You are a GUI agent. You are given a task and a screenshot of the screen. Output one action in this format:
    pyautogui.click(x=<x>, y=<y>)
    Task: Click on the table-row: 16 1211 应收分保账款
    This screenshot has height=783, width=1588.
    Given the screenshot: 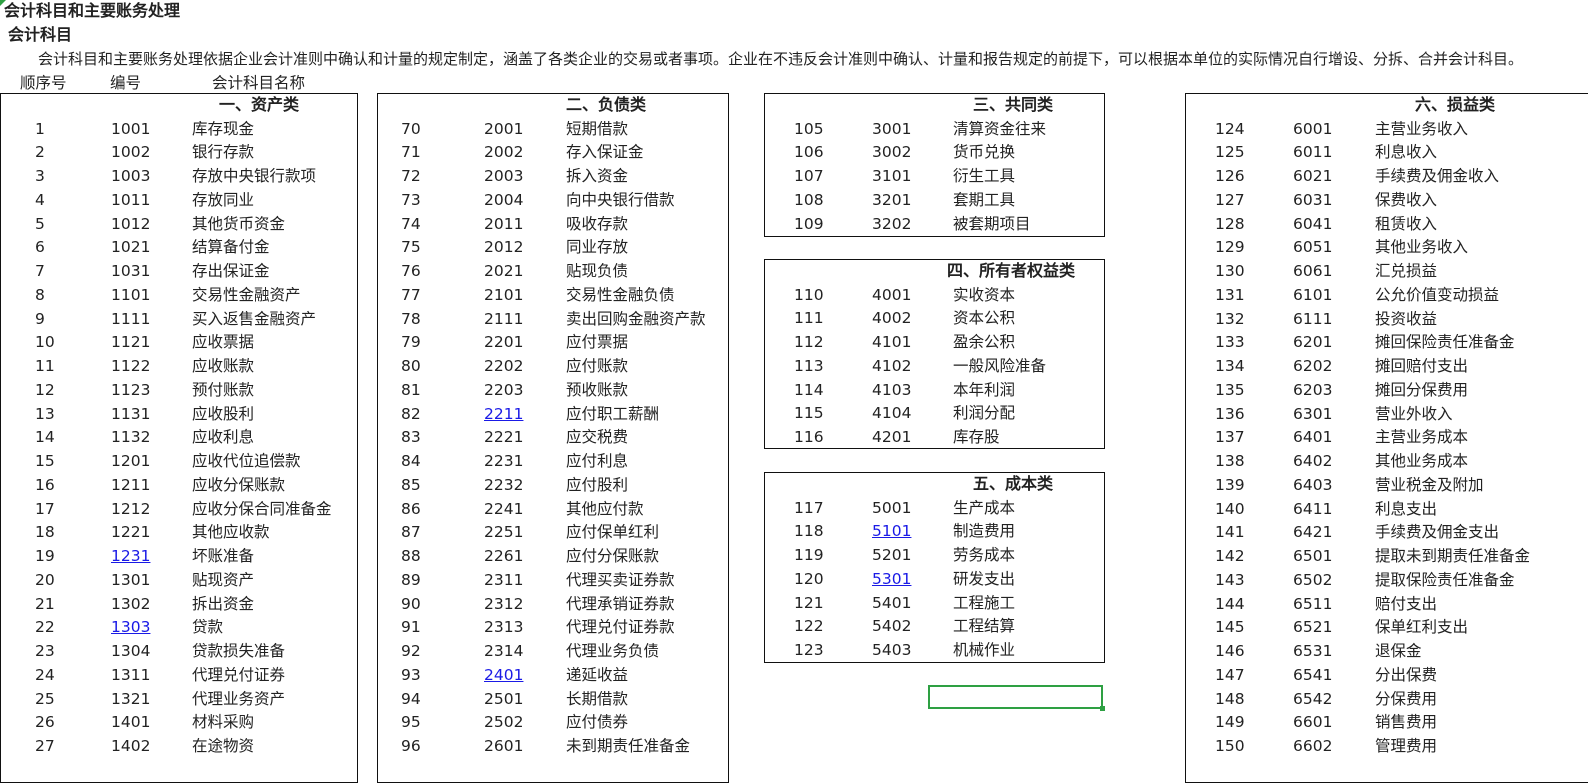 What is the action you would take?
    pyautogui.click(x=179, y=486)
    